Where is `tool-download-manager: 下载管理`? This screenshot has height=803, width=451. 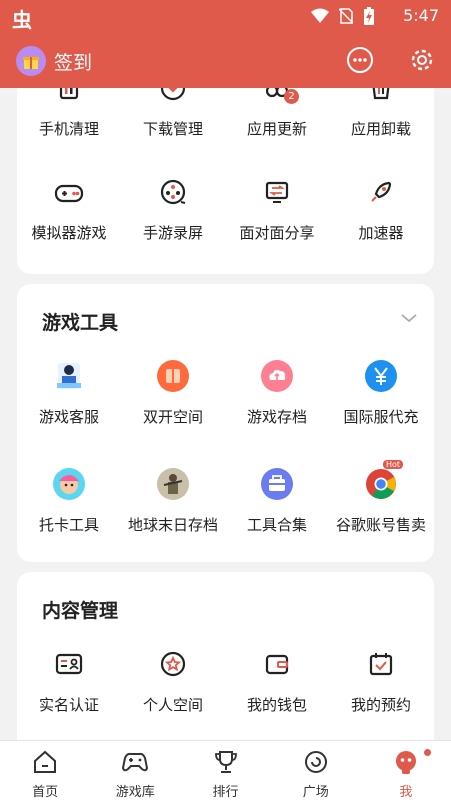
tool-download-manager: 下载管理 is located at coordinates (173, 113).